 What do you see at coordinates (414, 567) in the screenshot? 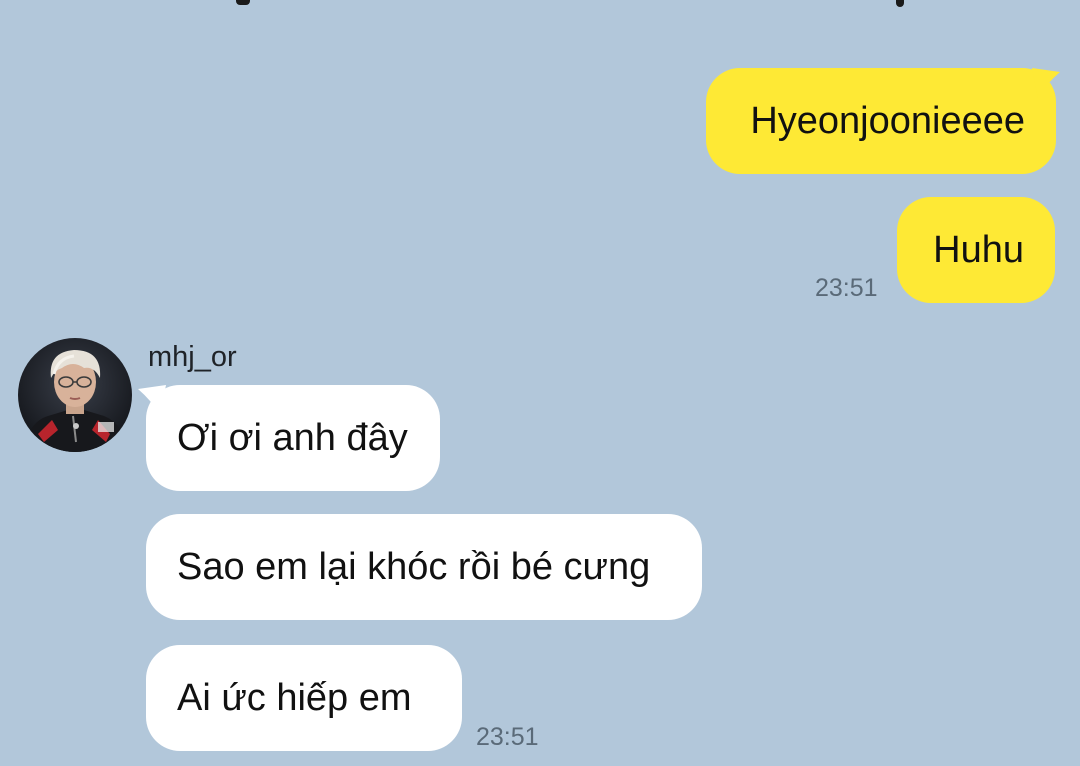
I see `message-text: Sao em lại khóc rồi bé cưng` at bounding box center [414, 567].